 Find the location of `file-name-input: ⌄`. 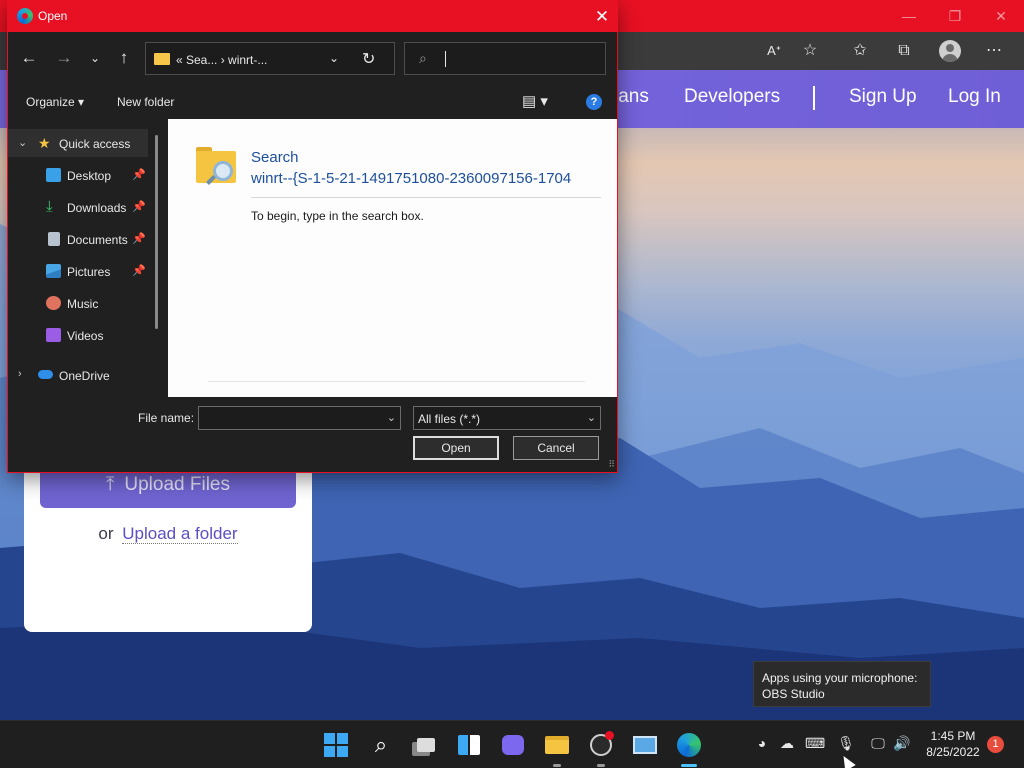

file-name-input: ⌄ is located at coordinates (299, 418).